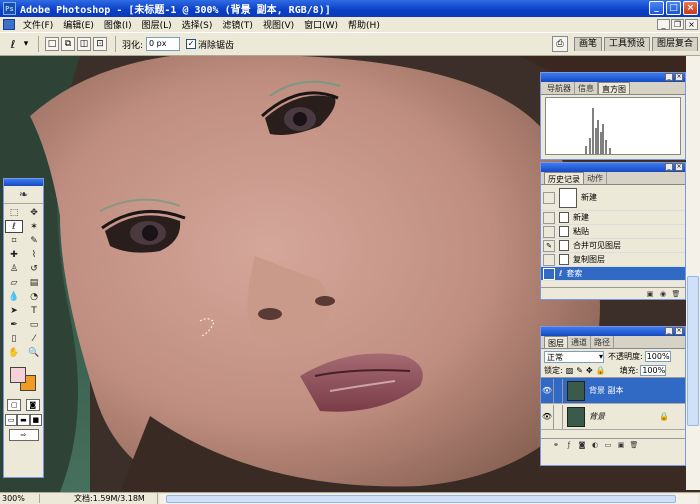 The height and width of the screenshot is (504, 700). I want to click on tab-histogram: 直方图, so click(614, 88).